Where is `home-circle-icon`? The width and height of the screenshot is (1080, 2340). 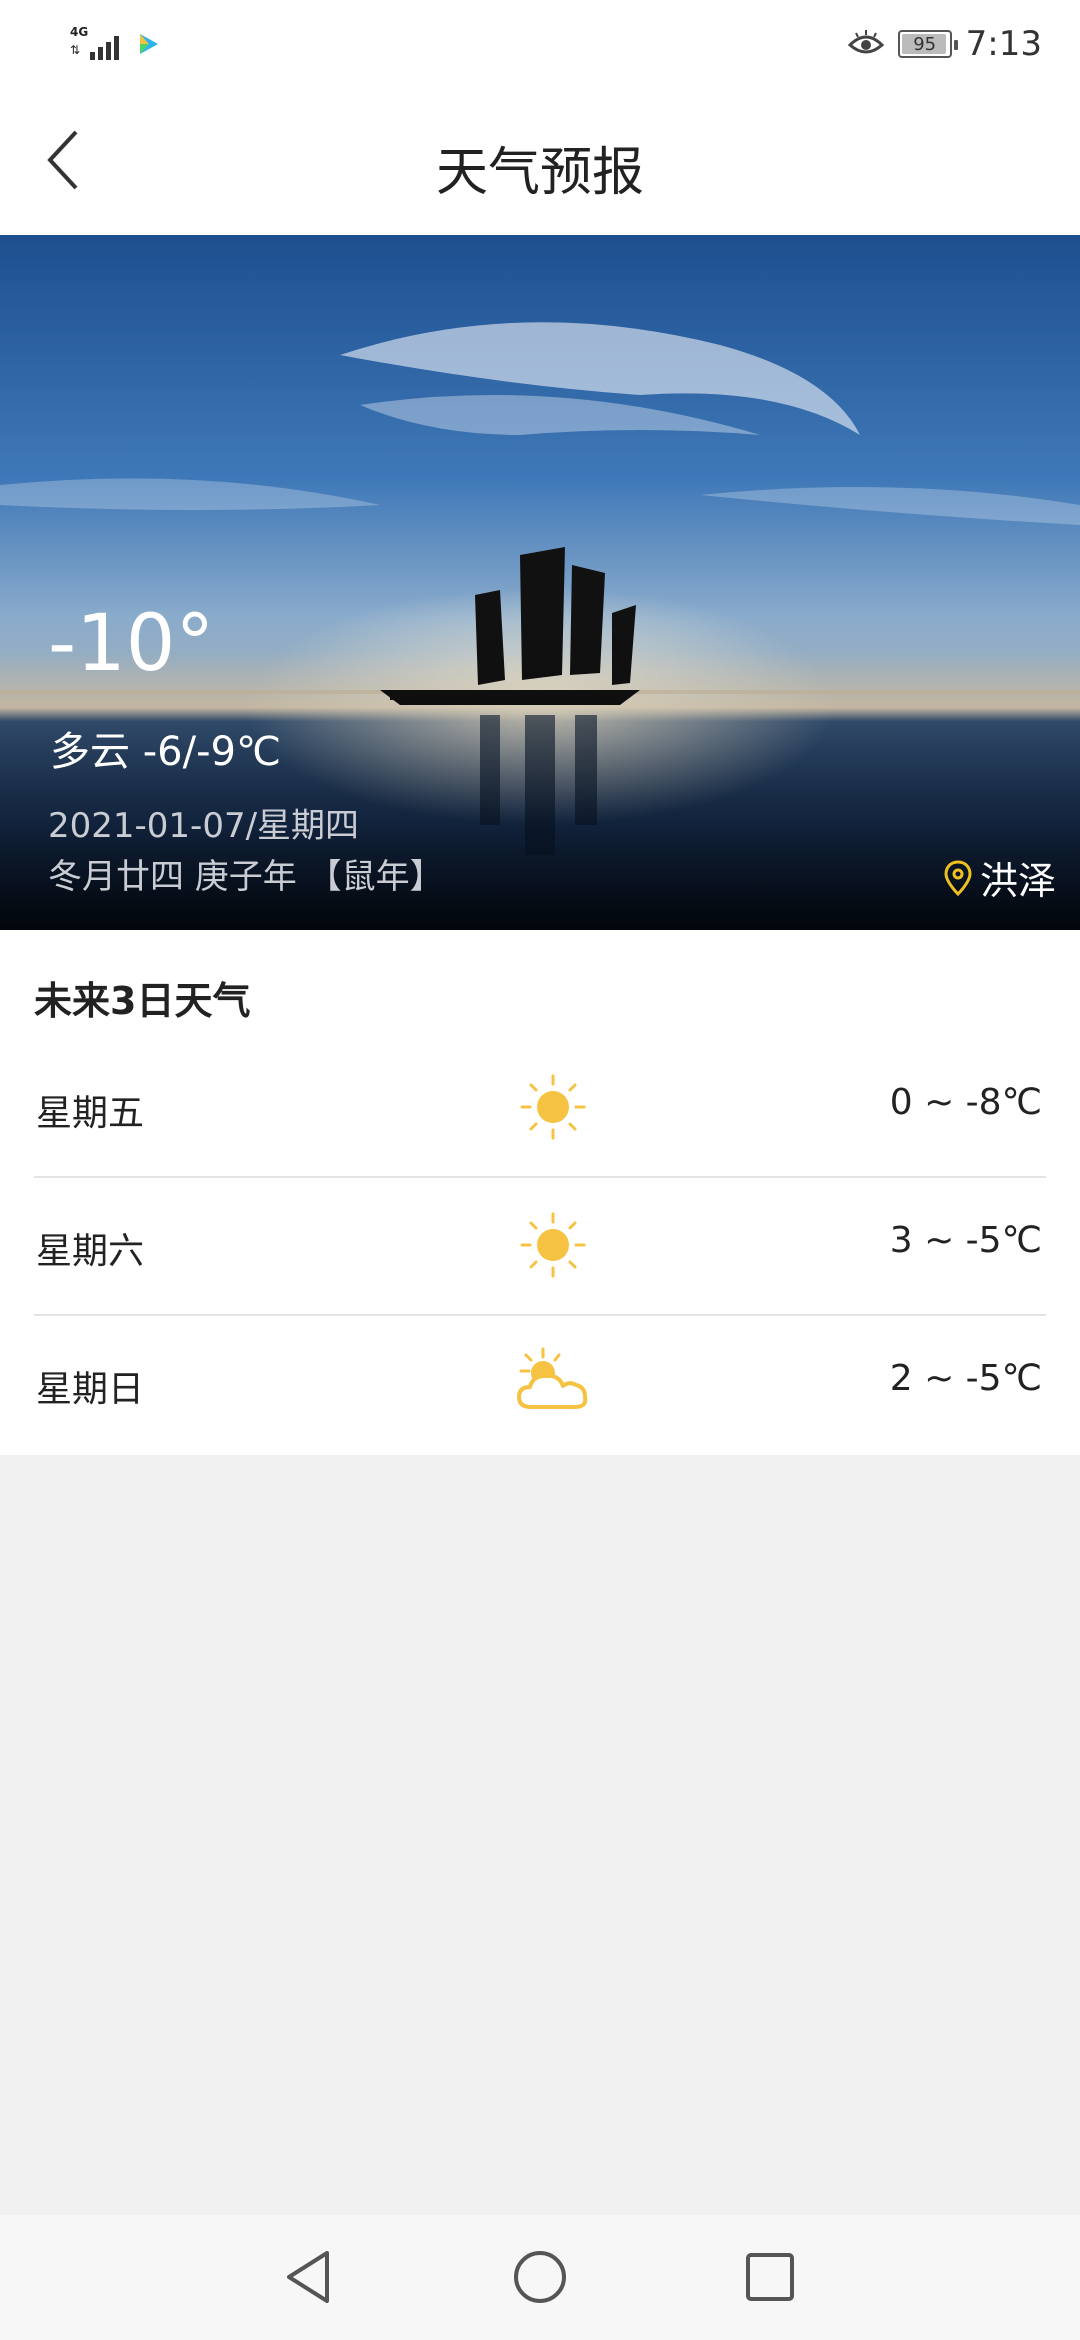 home-circle-icon is located at coordinates (540, 2277).